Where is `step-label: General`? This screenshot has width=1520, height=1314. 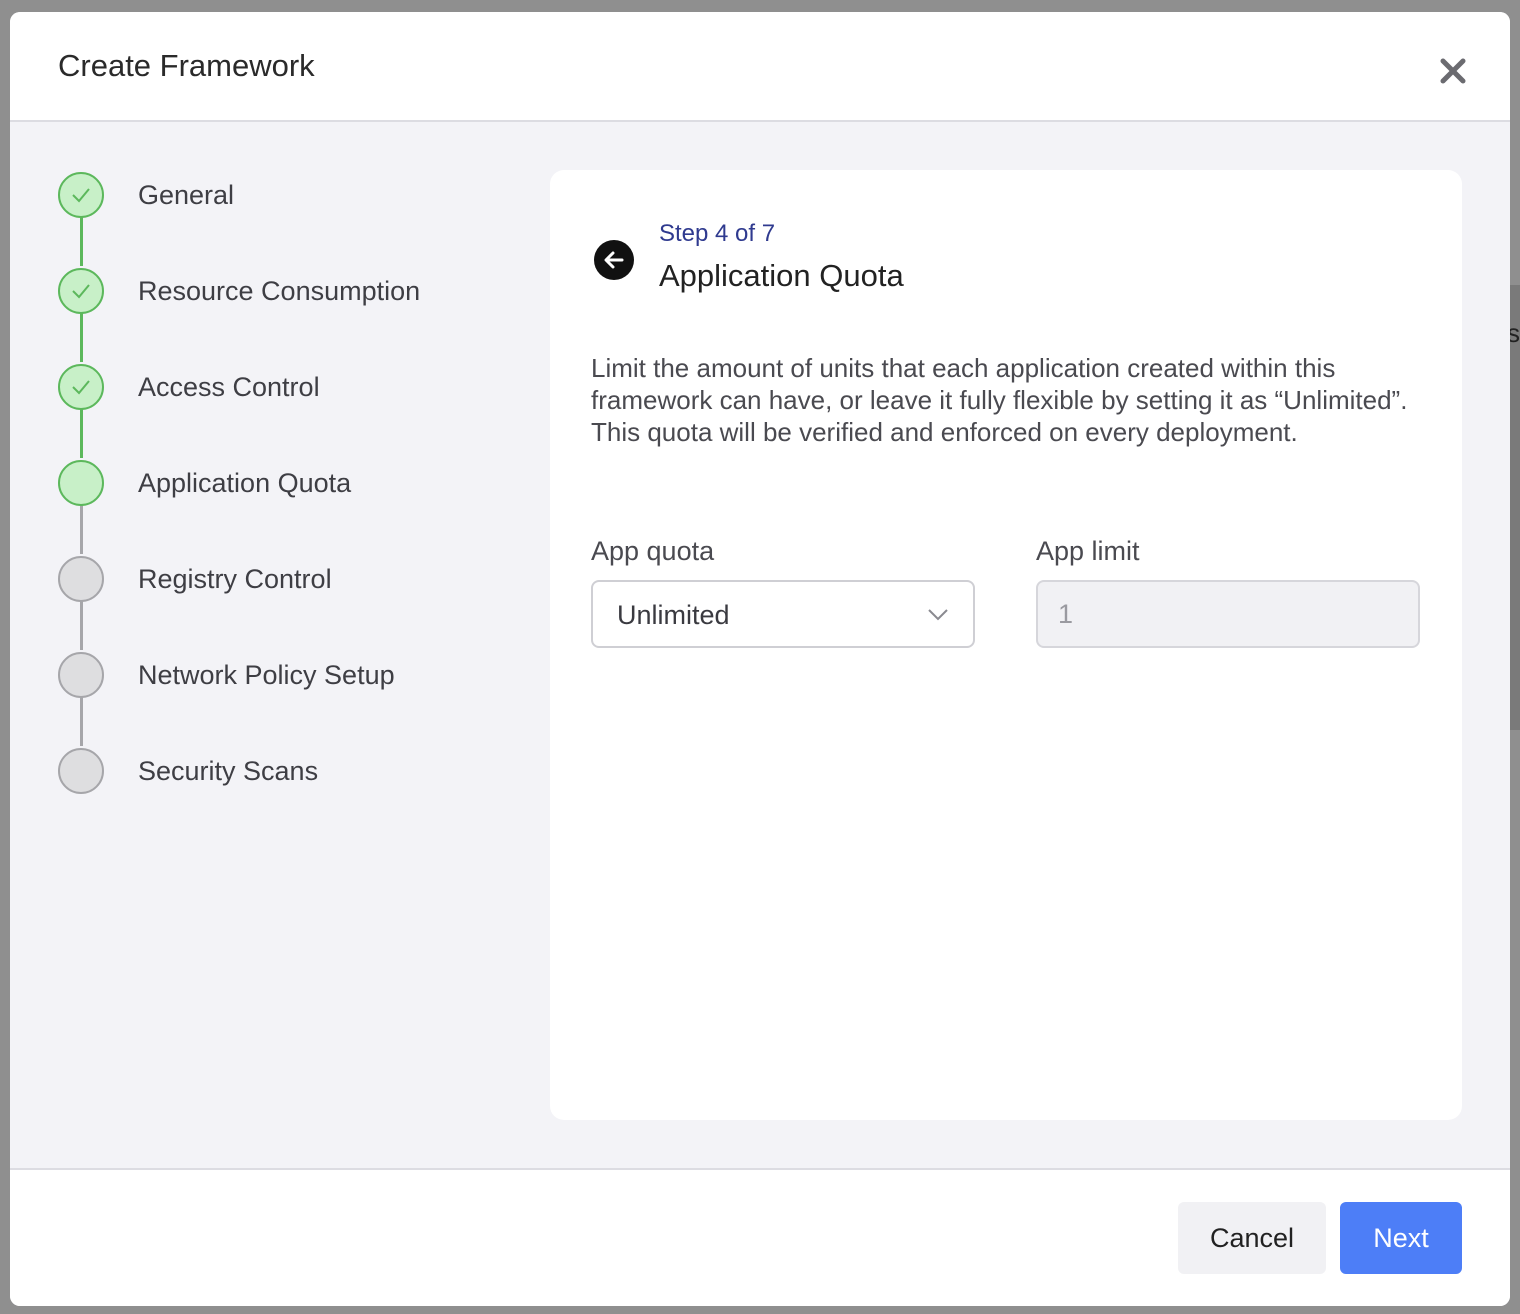 step-label: General is located at coordinates (186, 194).